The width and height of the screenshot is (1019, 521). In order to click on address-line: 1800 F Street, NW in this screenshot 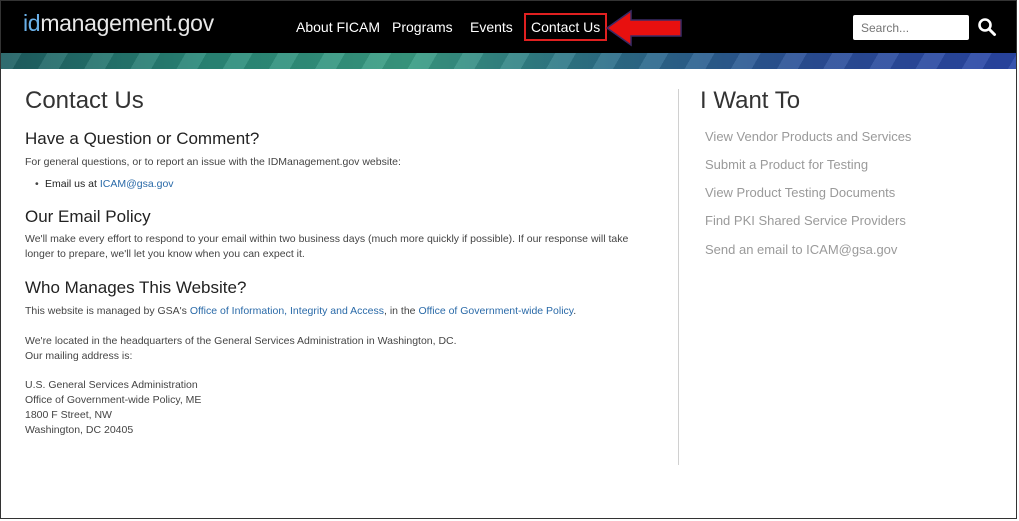, I will do `click(68, 415)`.